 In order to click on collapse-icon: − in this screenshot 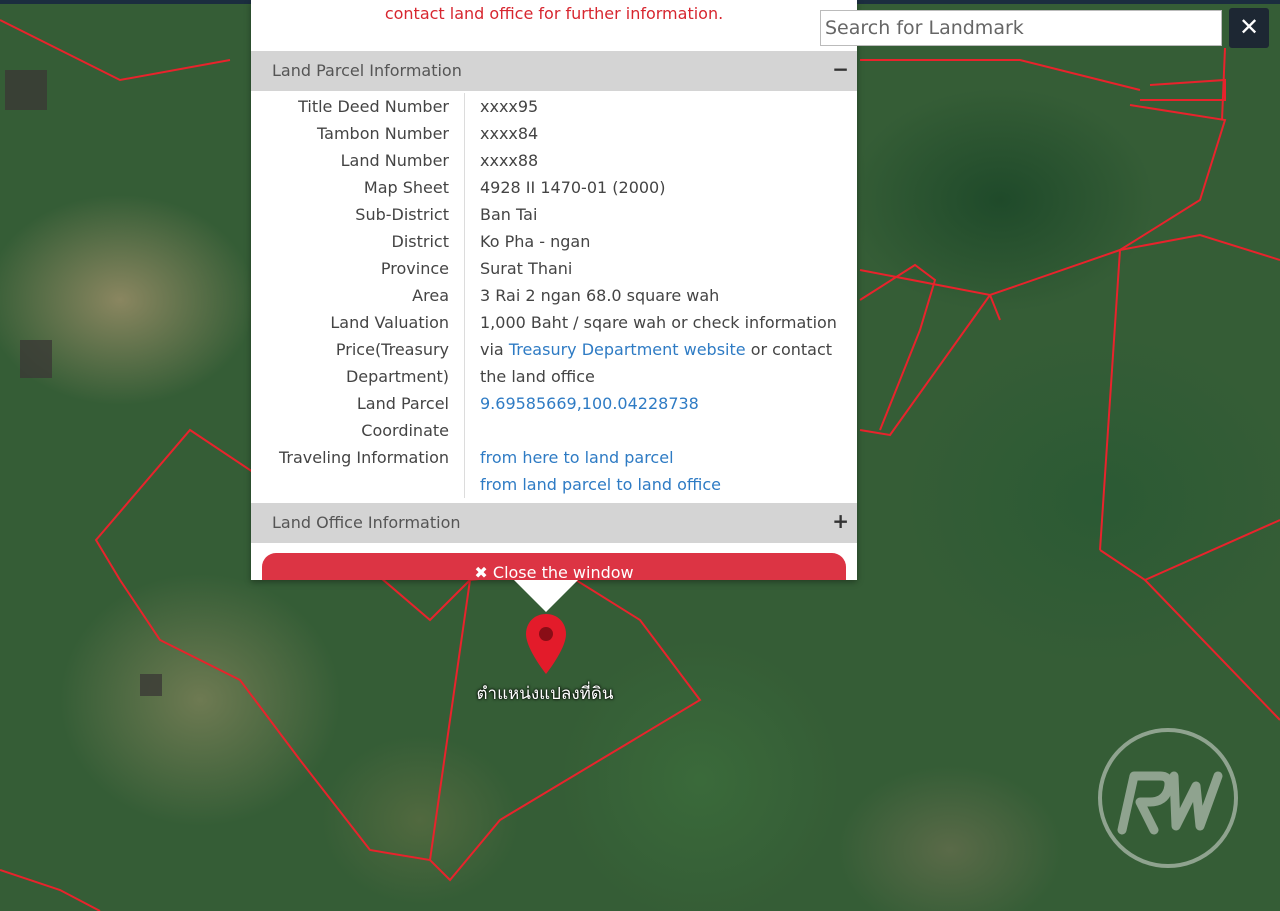, I will do `click(840, 69)`.